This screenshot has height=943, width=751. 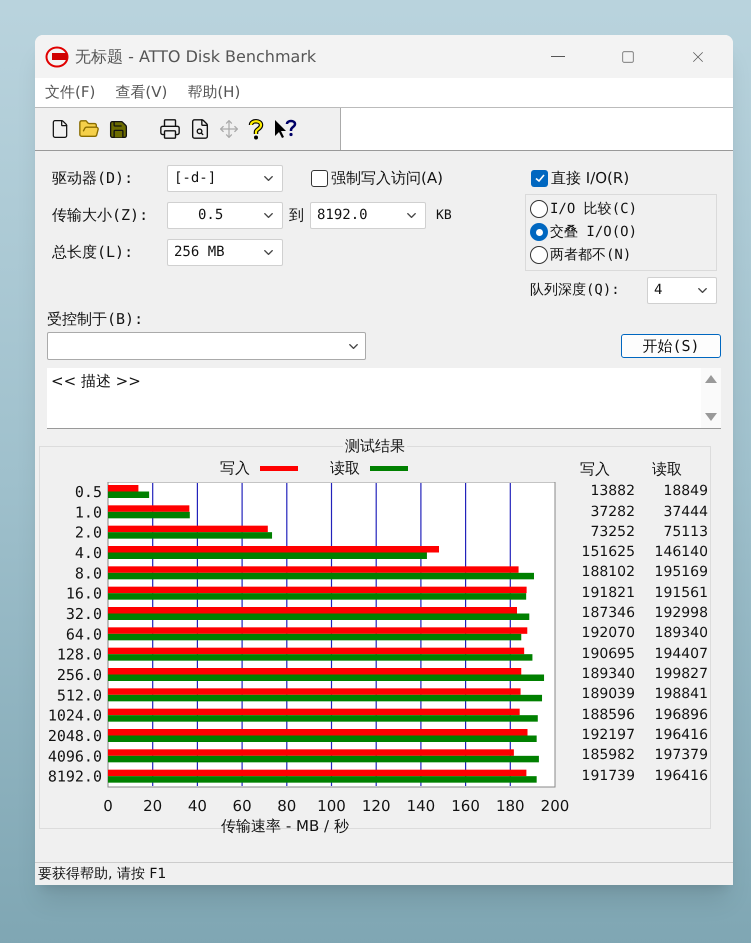 I want to click on x-tick-label: 100, so click(x=331, y=805).